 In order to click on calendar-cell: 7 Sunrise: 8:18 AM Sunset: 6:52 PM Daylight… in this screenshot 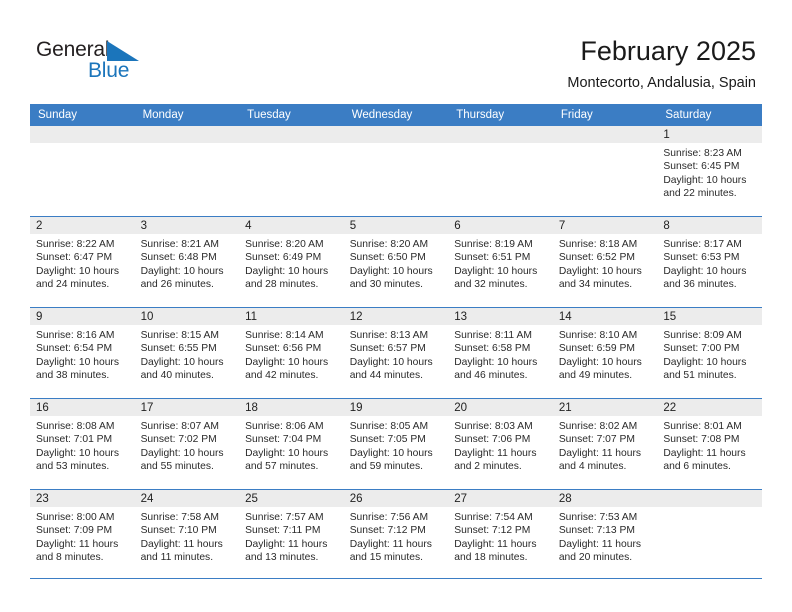, I will do `click(605, 262)`.